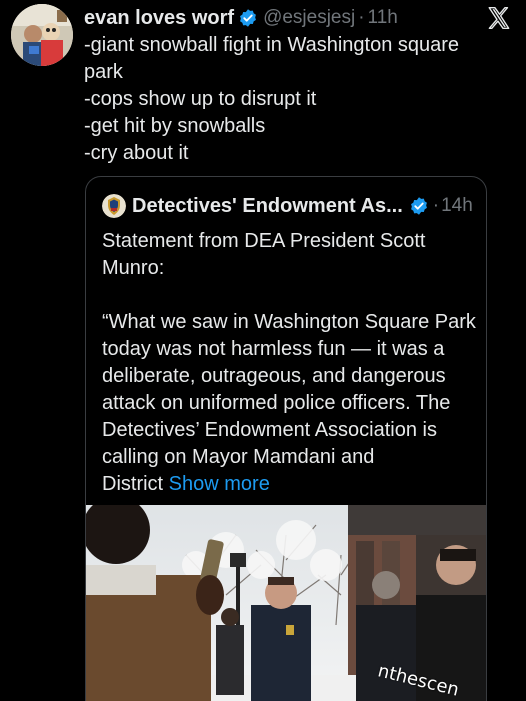  What do you see at coordinates (103, 72) in the screenshot?
I see `tweet-text-line: park` at bounding box center [103, 72].